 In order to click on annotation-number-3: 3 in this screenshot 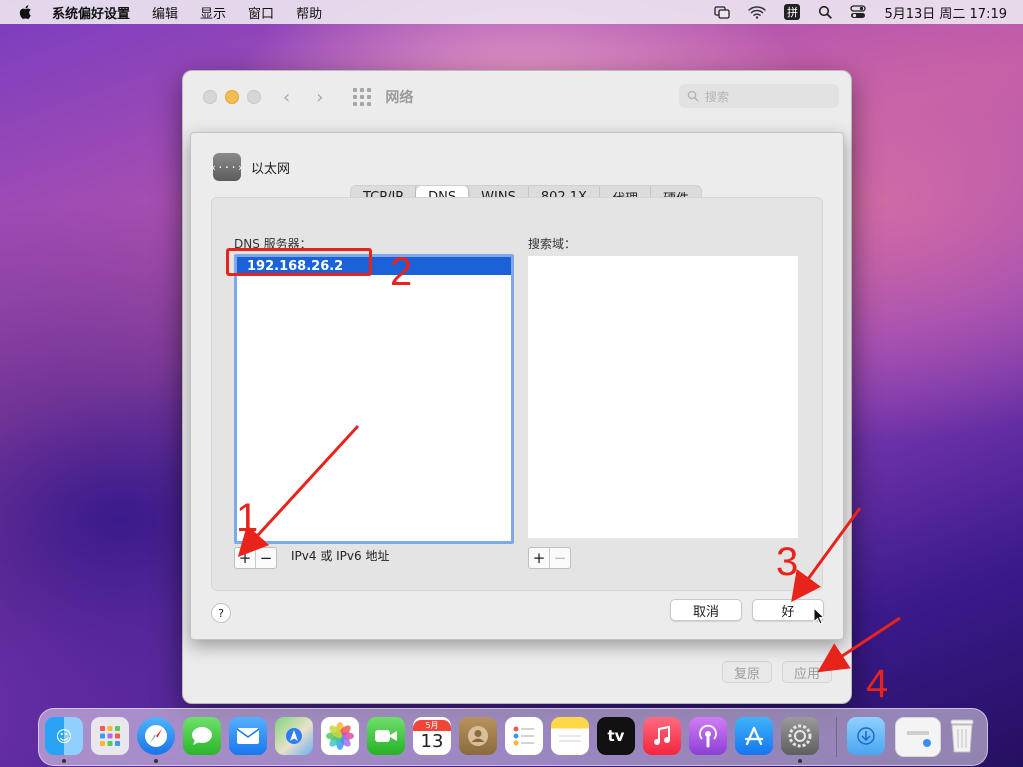, I will do `click(787, 562)`.